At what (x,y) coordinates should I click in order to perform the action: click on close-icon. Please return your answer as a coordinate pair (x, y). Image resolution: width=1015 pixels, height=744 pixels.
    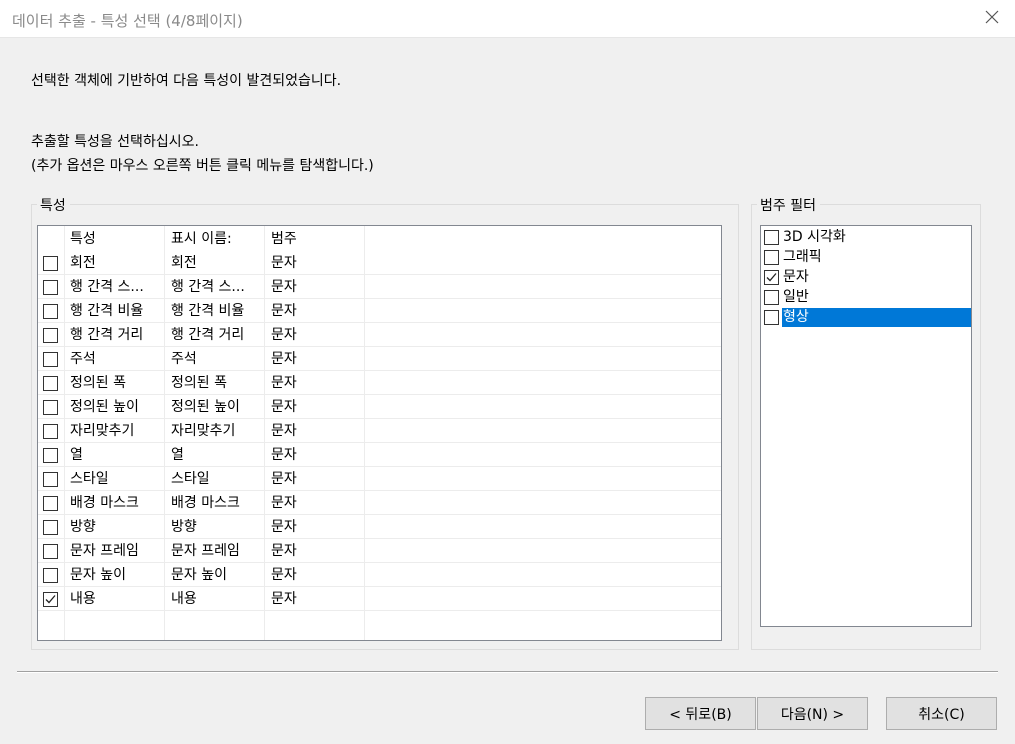
    Looking at the image, I should click on (992, 19).